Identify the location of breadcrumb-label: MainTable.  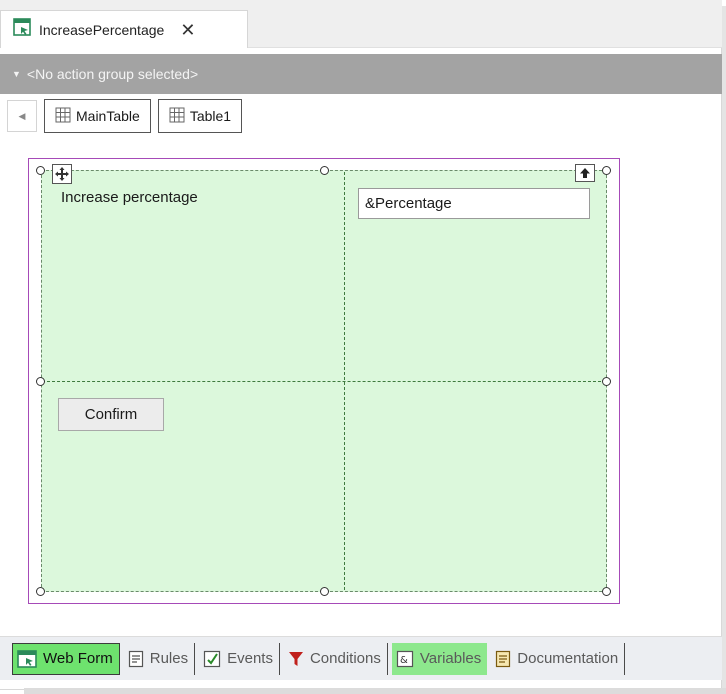
(108, 116).